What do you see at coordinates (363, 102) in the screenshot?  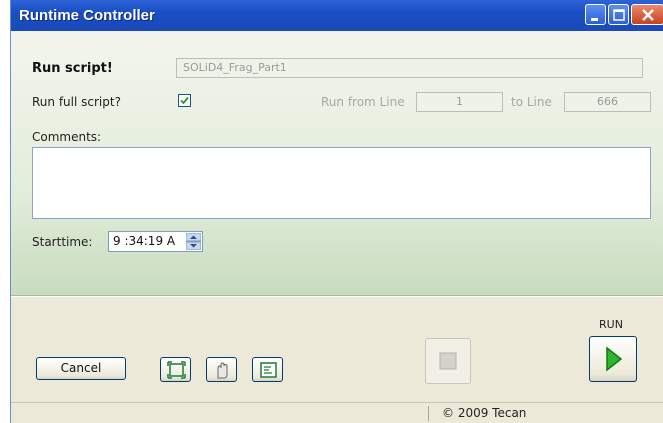 I see `run-from-line-label: Run from Line` at bounding box center [363, 102].